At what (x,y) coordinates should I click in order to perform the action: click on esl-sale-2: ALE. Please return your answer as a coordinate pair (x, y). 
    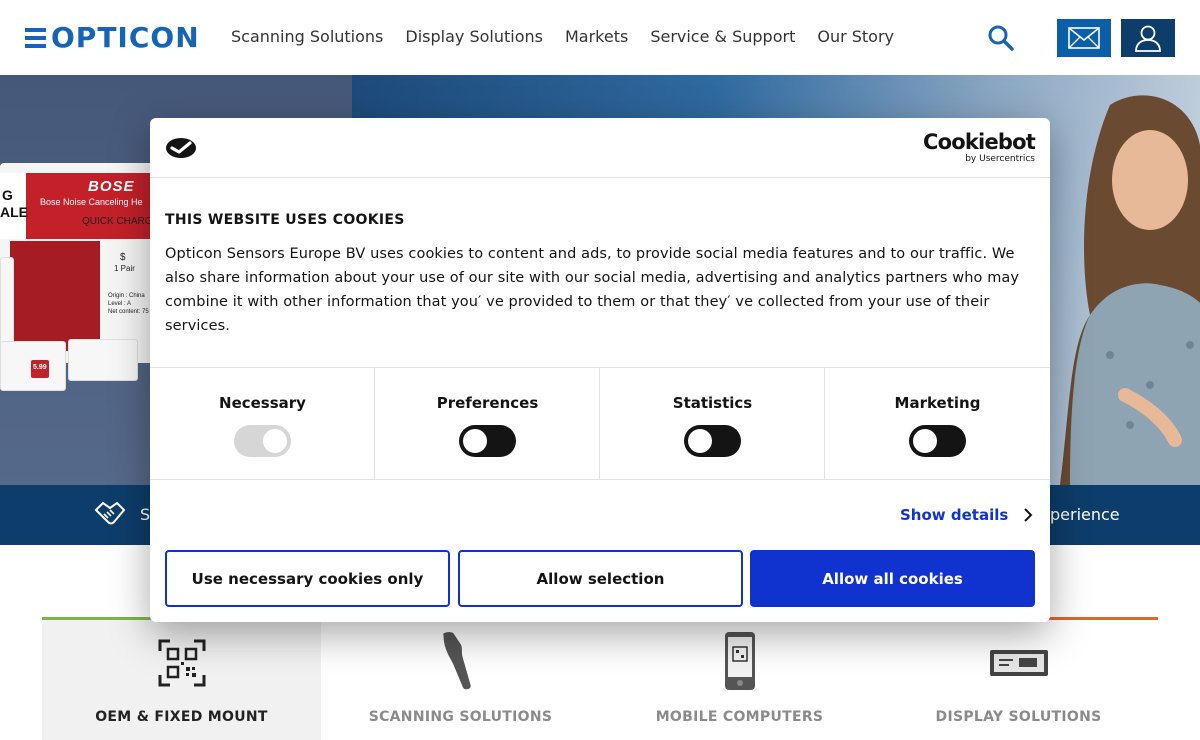
    Looking at the image, I should click on (14, 212).